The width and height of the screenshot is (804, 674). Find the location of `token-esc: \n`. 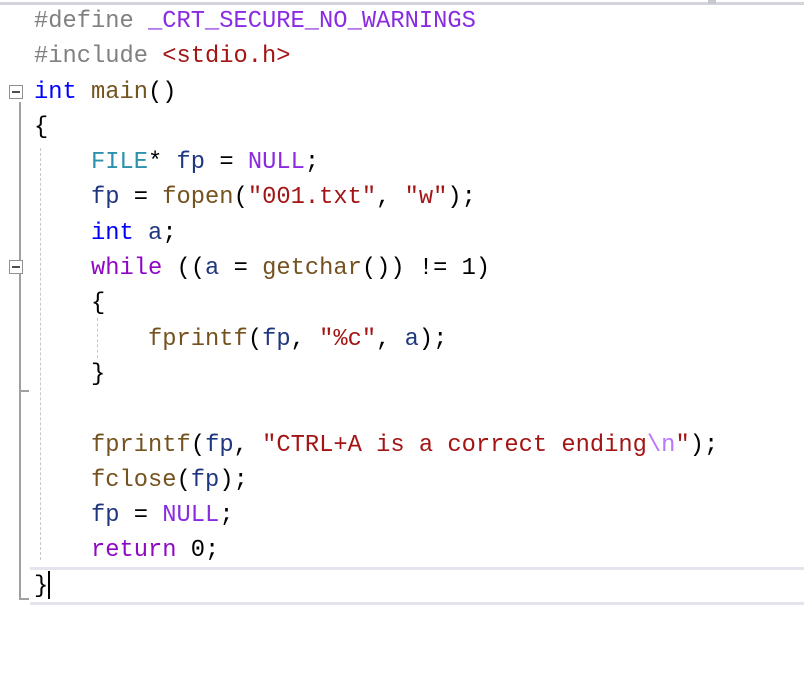

token-esc: \n is located at coordinates (661, 445).